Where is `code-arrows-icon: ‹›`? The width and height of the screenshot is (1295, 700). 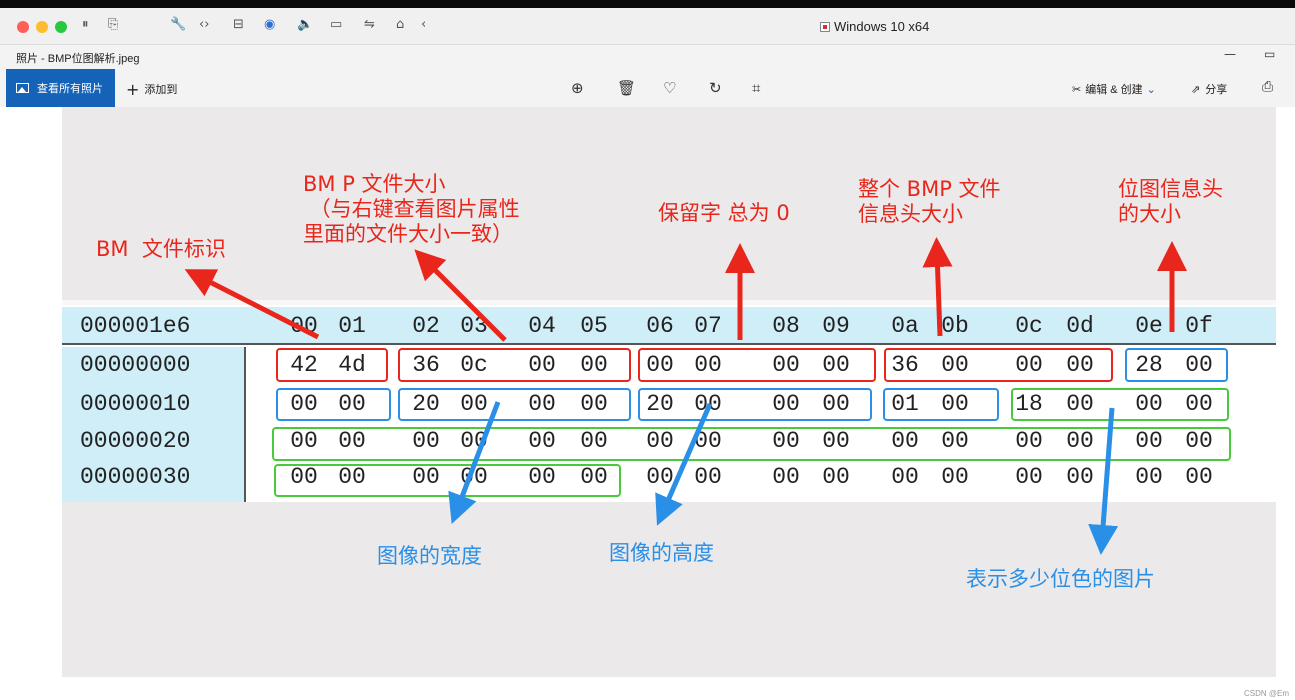 code-arrows-icon: ‹› is located at coordinates (204, 24).